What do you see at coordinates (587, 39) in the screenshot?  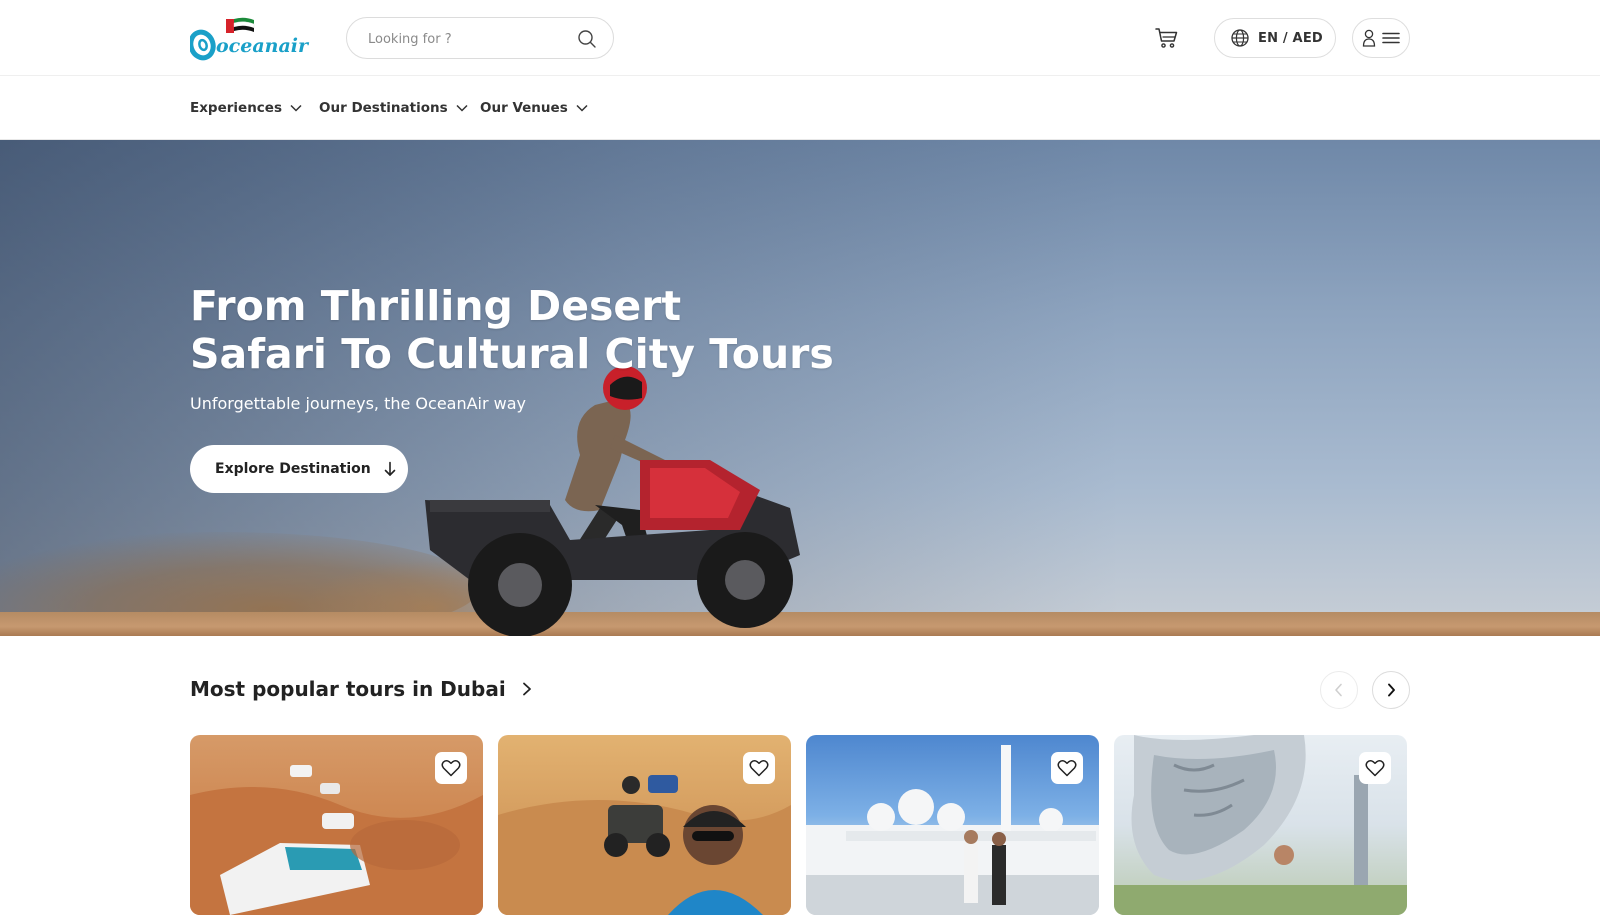 I see `search-icon` at bounding box center [587, 39].